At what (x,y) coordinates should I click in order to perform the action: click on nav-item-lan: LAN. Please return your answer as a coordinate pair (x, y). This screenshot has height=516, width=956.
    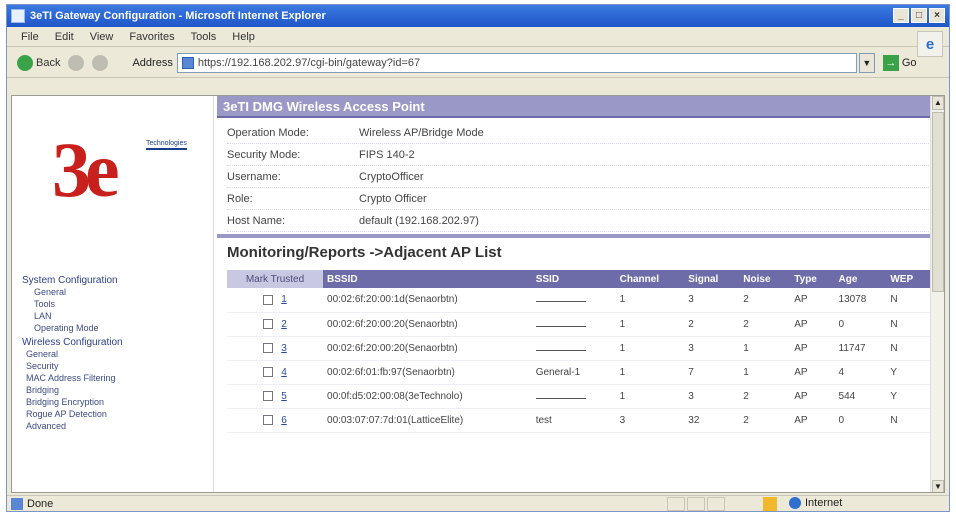
    Looking at the image, I should click on (117, 316).